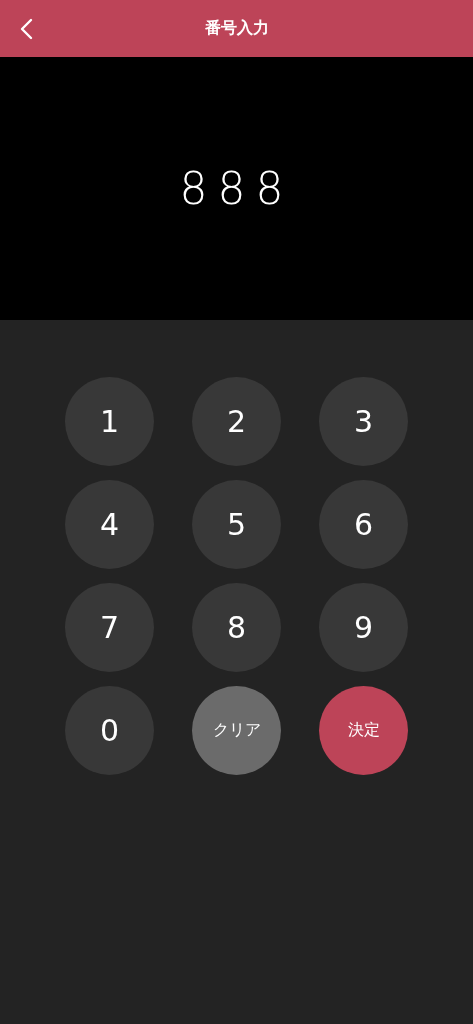 The width and height of the screenshot is (473, 1024). I want to click on digit-key: 3, so click(363, 421).